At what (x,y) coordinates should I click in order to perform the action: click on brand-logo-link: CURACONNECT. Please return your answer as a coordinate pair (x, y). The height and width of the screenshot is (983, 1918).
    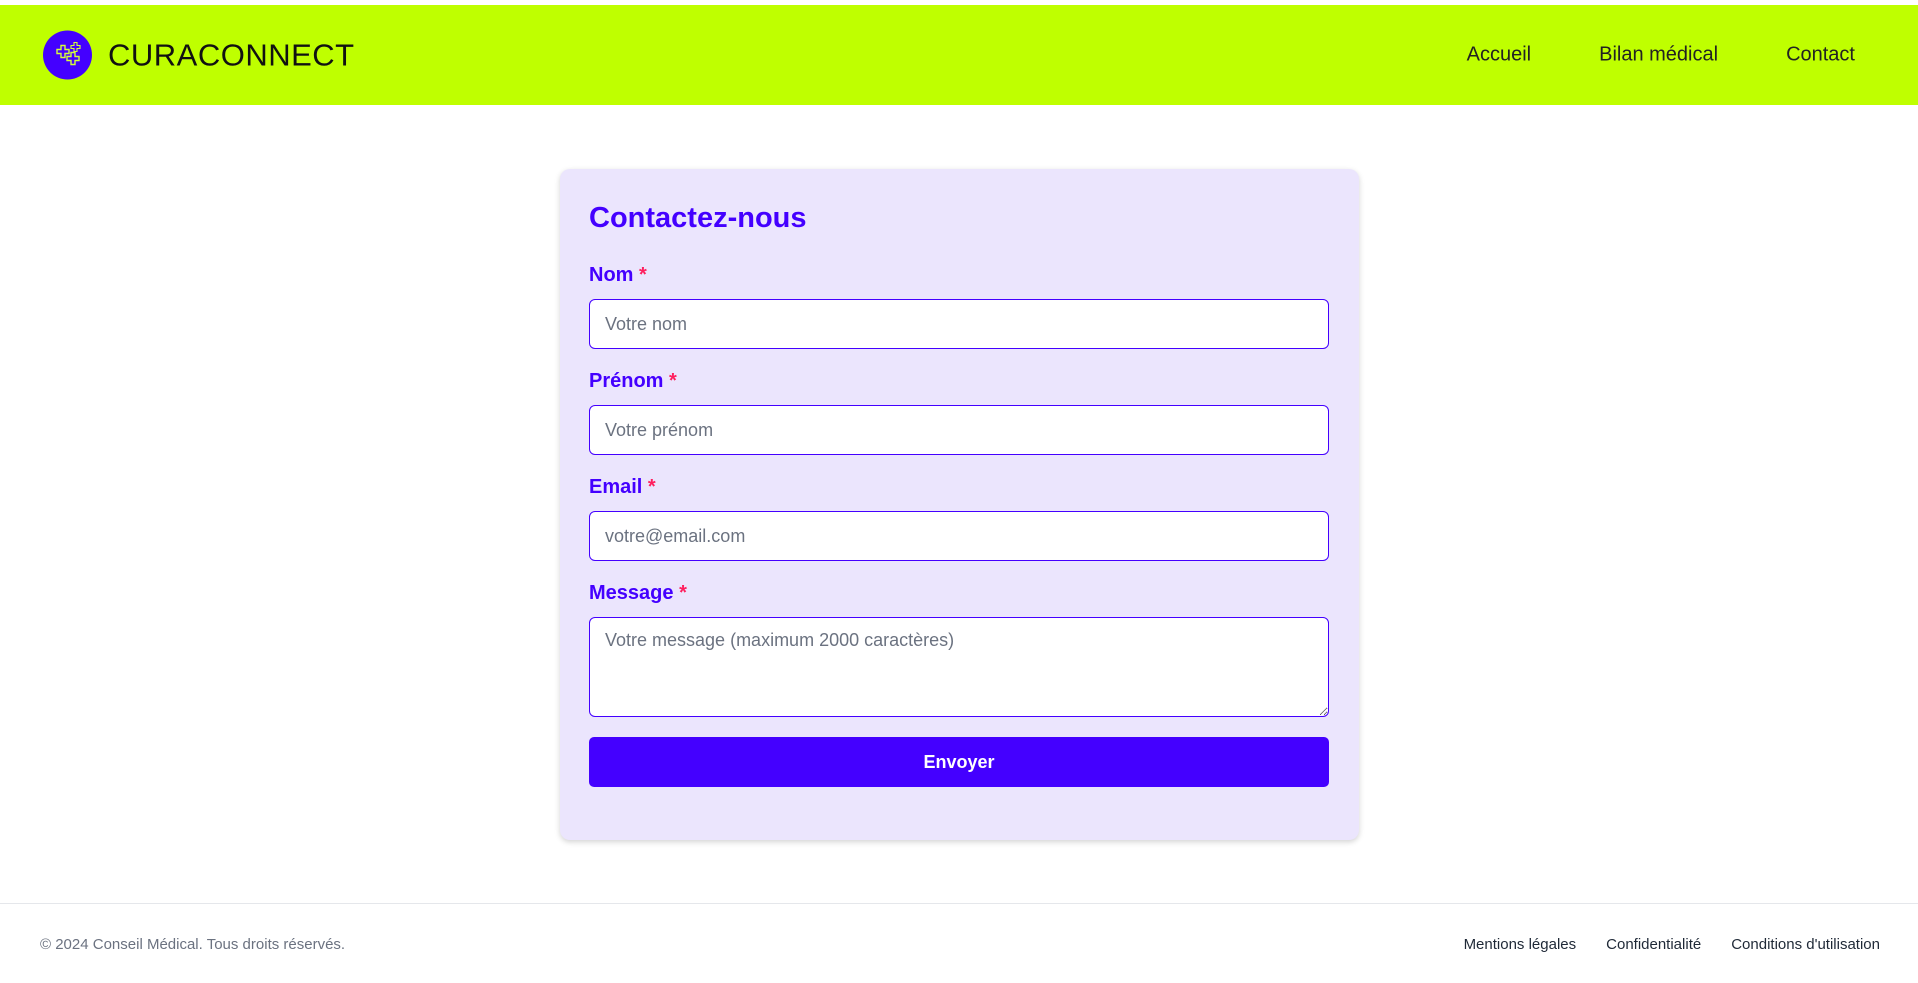
    Looking at the image, I should click on (199, 55).